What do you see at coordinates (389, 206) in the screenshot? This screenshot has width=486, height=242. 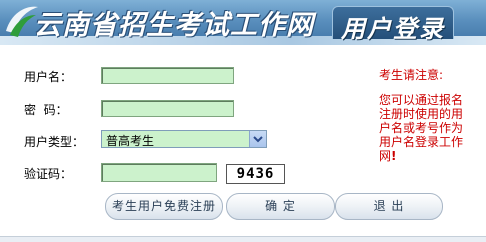 I see `exit-button: 退 出` at bounding box center [389, 206].